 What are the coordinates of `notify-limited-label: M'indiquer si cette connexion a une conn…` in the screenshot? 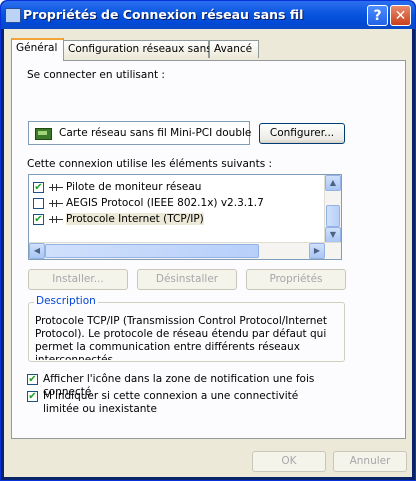 It's located at (171, 402).